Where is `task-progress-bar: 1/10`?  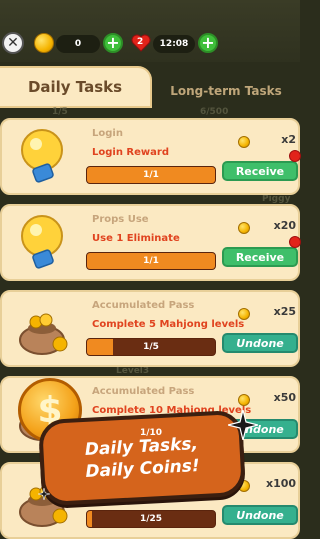
task-progress-bar: 1/10 is located at coordinates (151, 433).